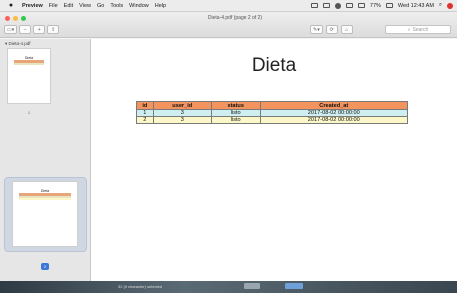  I want to click on zoom-button, so click(23, 18).